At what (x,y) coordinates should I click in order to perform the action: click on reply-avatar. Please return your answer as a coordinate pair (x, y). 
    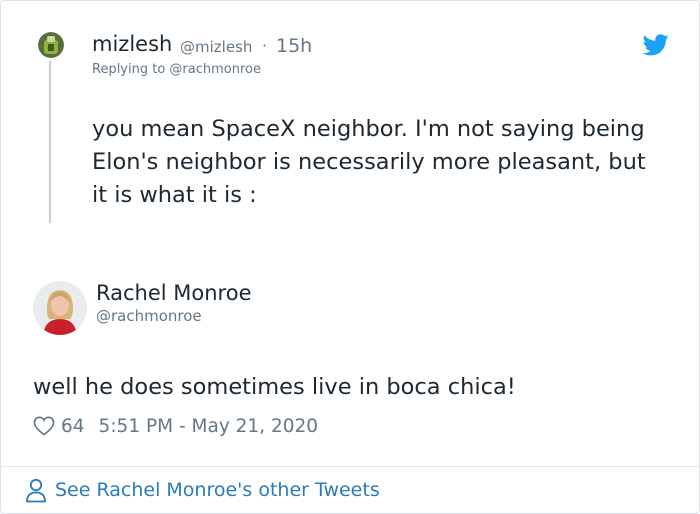
    Looking at the image, I should click on (51, 45).